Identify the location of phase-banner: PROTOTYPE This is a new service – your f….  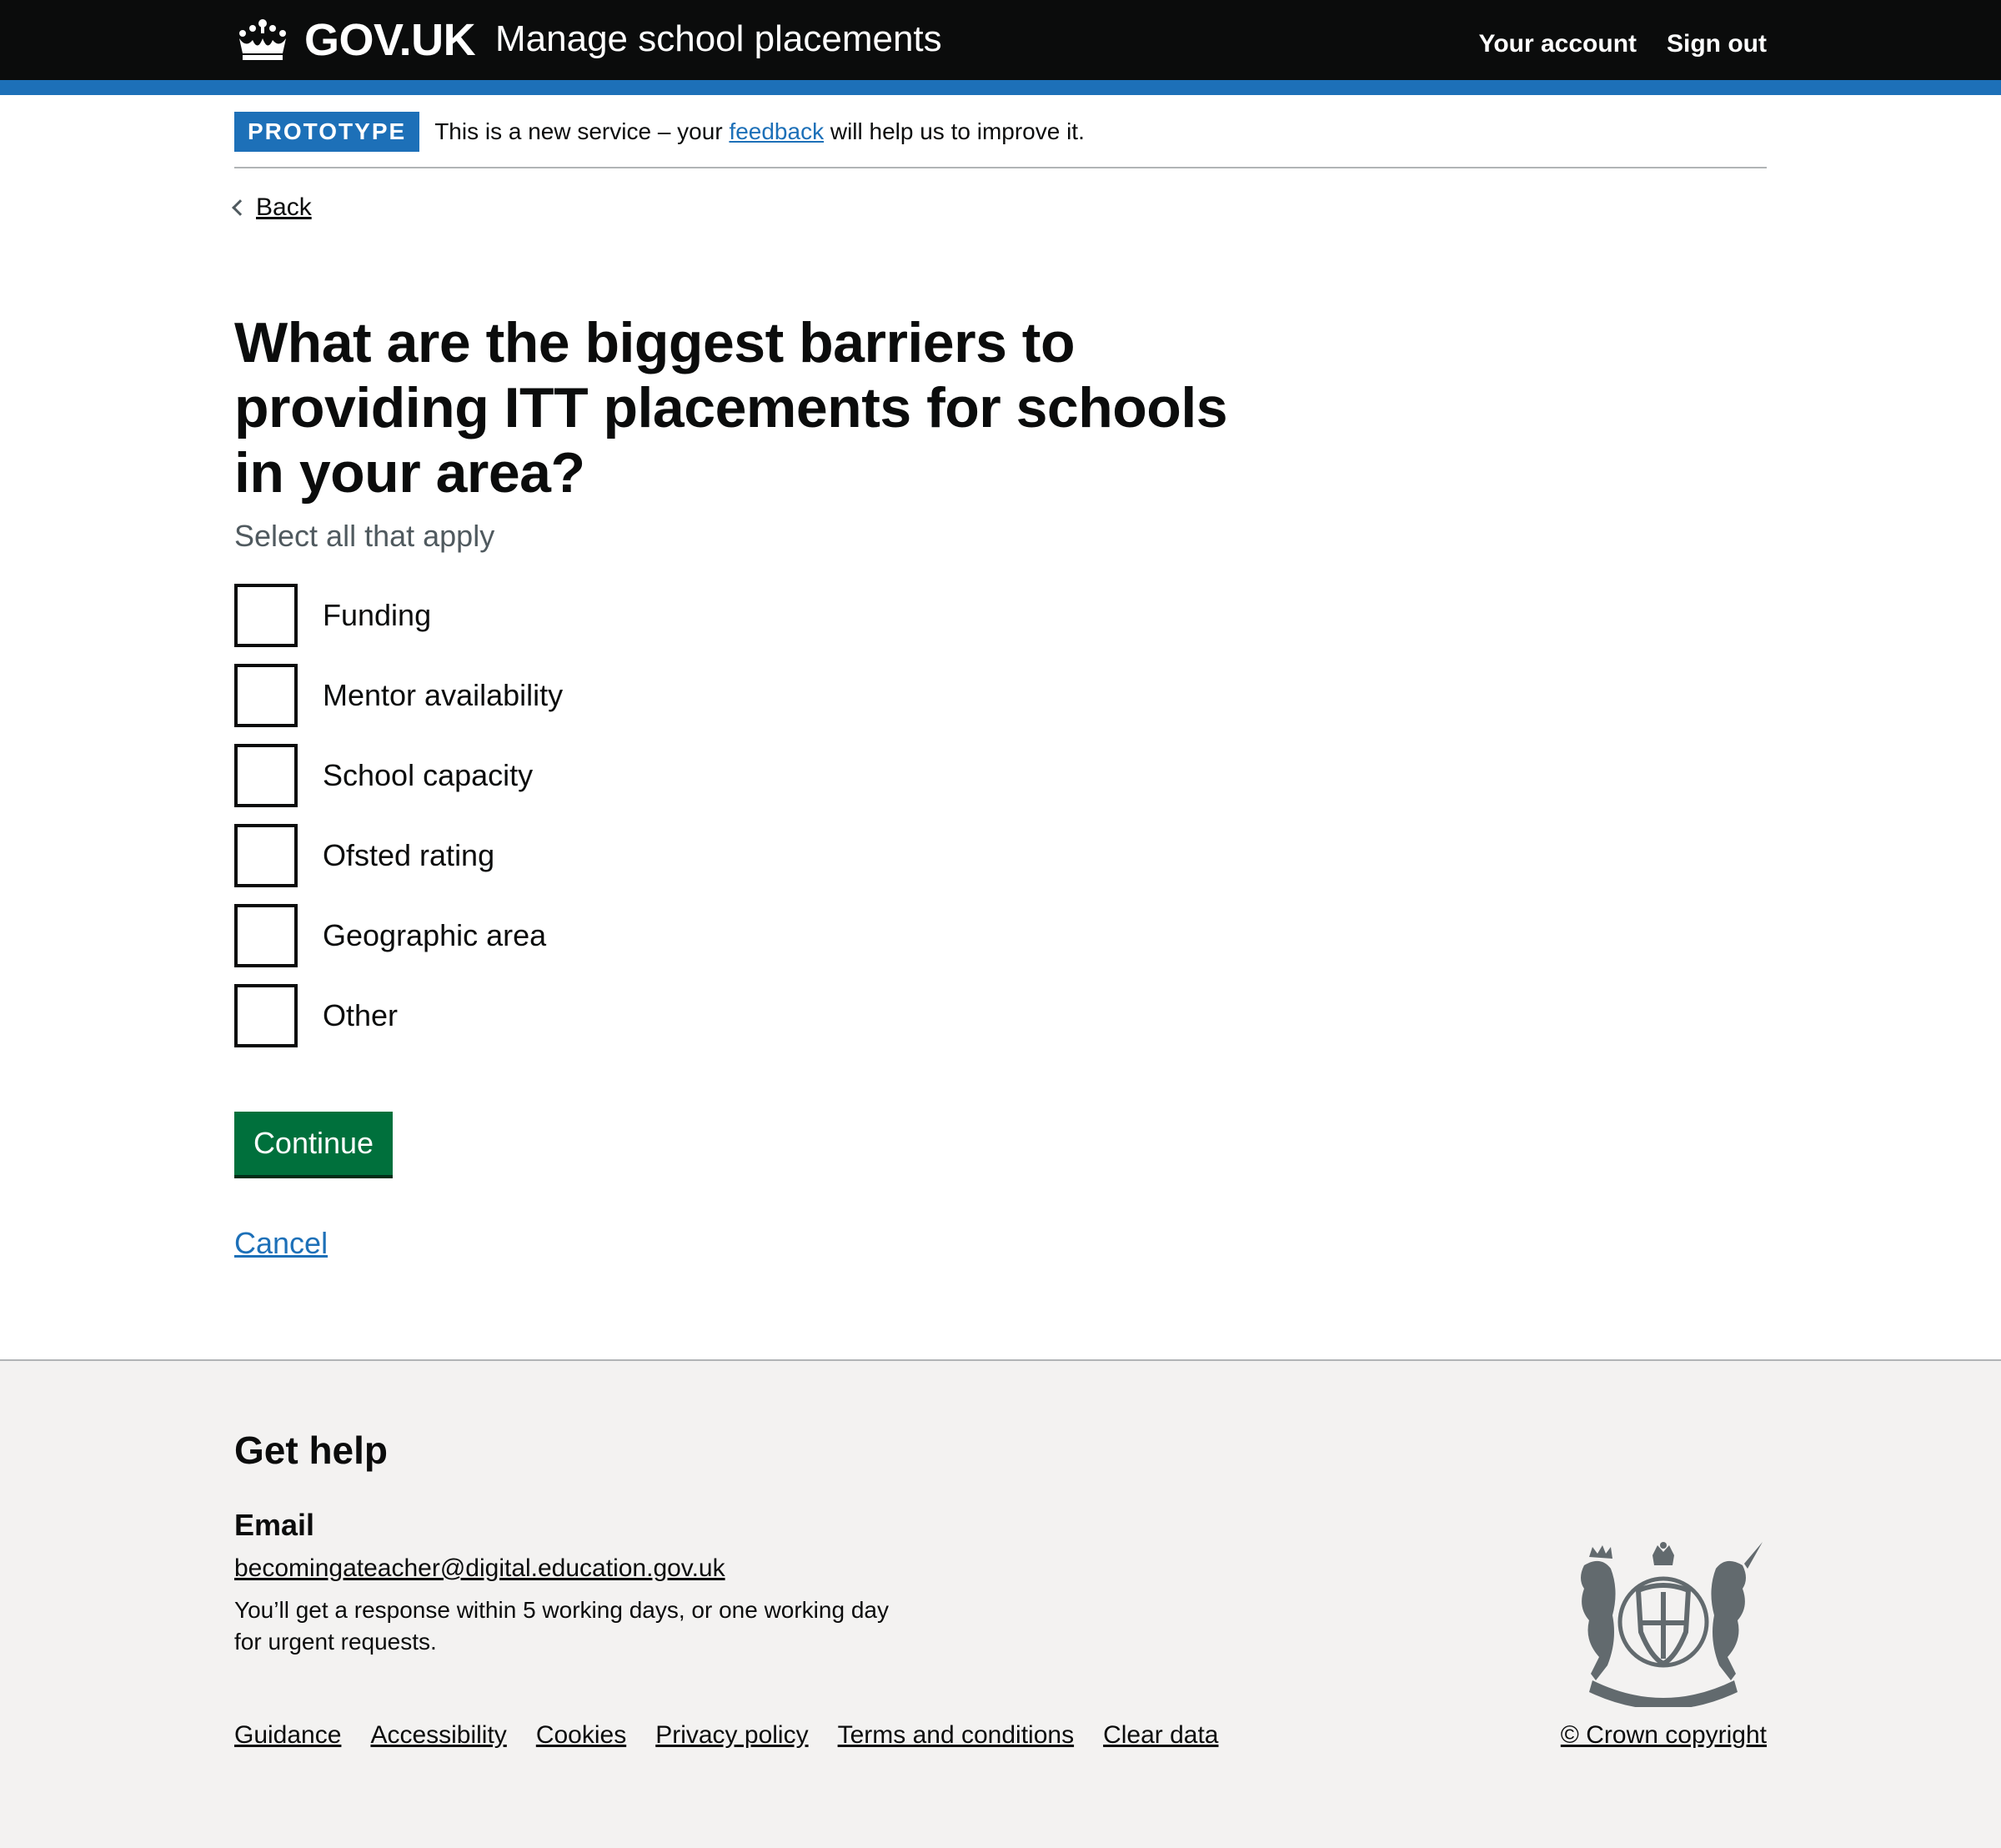
(1000, 140).